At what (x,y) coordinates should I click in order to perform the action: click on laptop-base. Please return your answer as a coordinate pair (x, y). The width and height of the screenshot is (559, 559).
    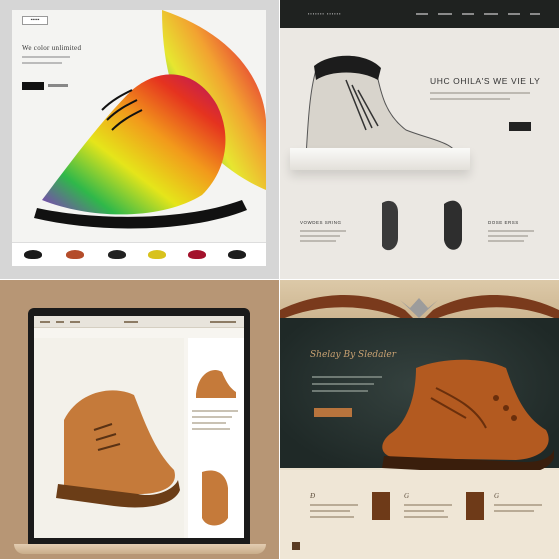
    Looking at the image, I should click on (140, 549).